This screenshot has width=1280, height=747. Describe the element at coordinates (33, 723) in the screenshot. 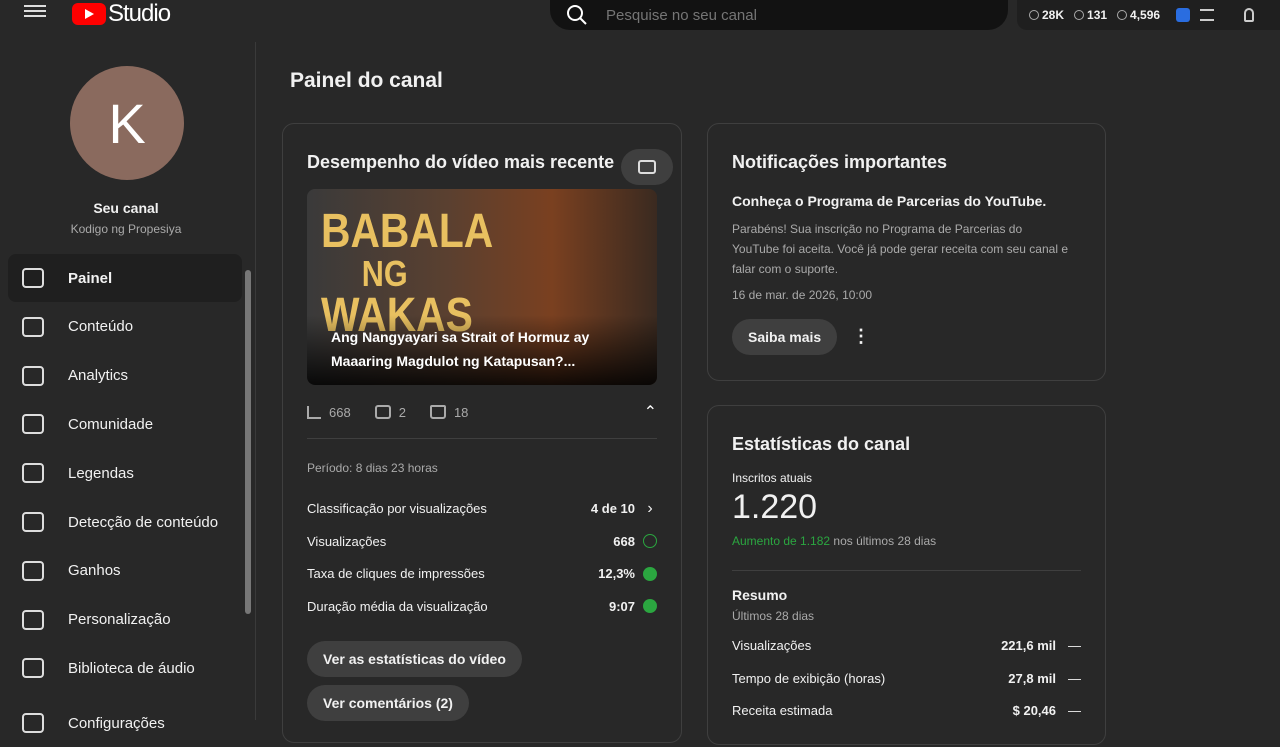

I see `gear-icon` at that location.